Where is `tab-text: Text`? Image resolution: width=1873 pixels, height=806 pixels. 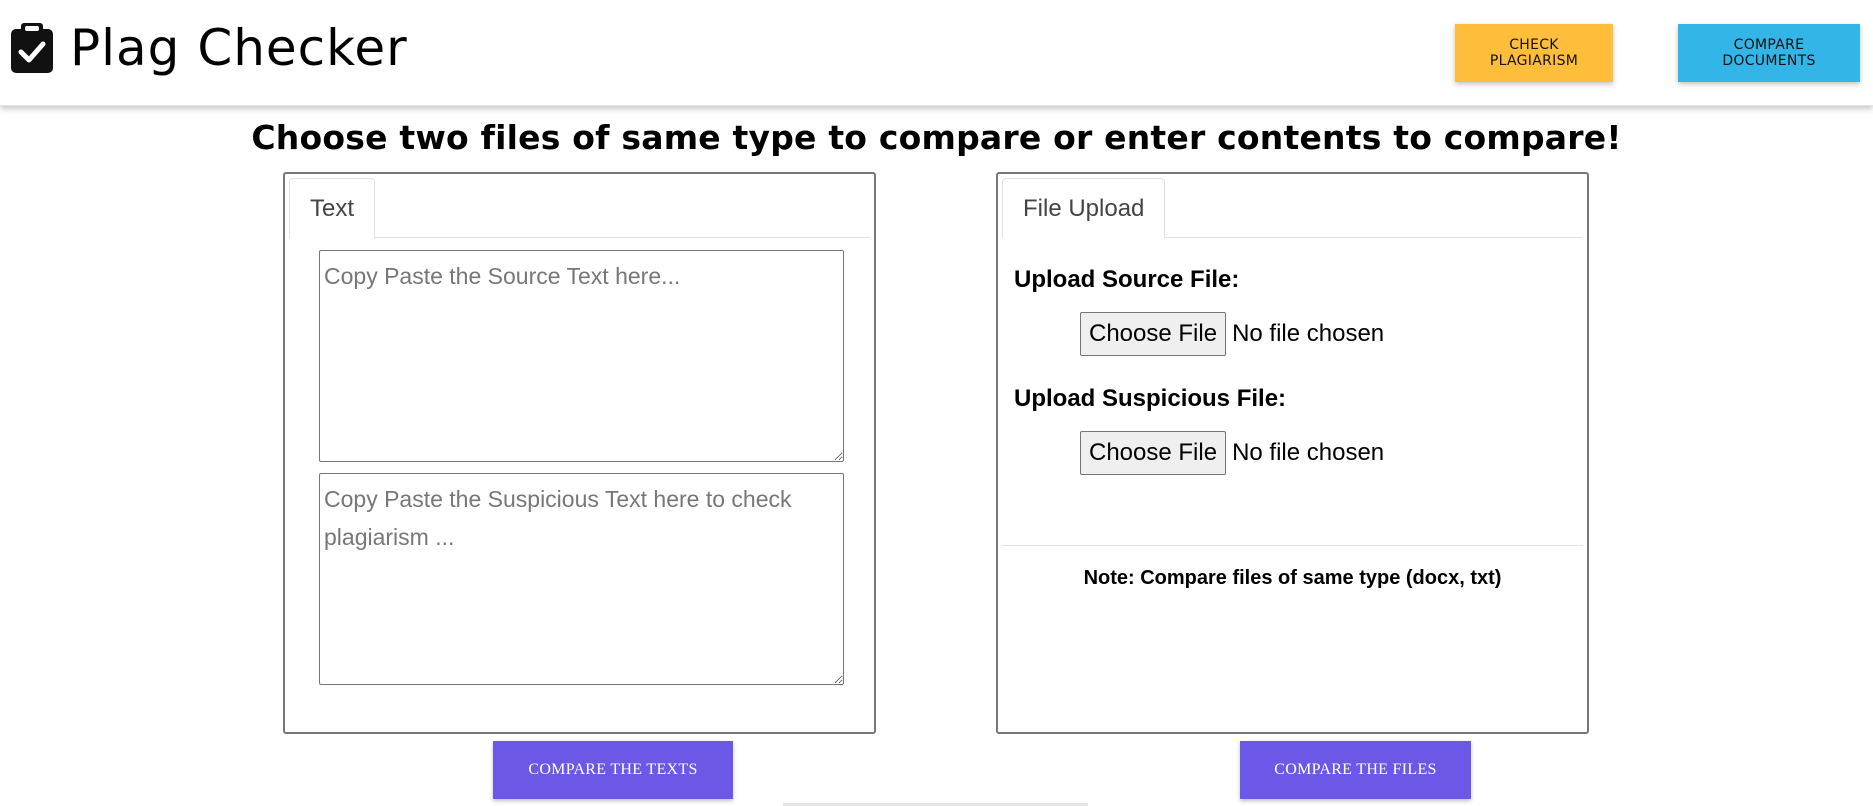 tab-text: Text is located at coordinates (332, 208).